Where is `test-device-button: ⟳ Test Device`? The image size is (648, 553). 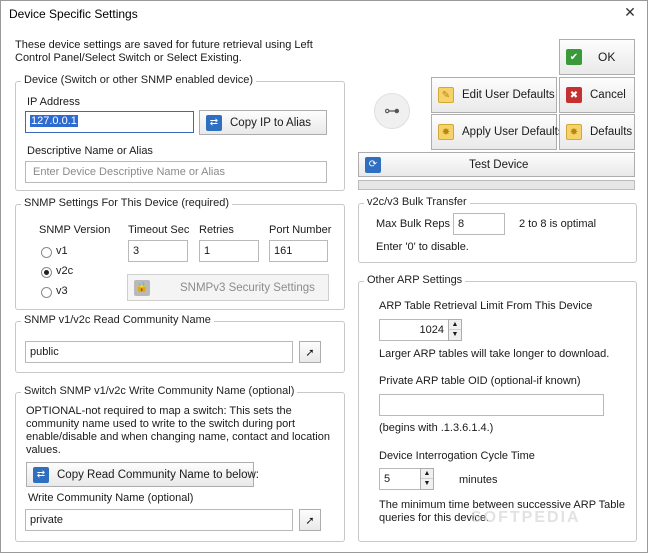
test-device-button: ⟳ Test Device is located at coordinates (496, 164).